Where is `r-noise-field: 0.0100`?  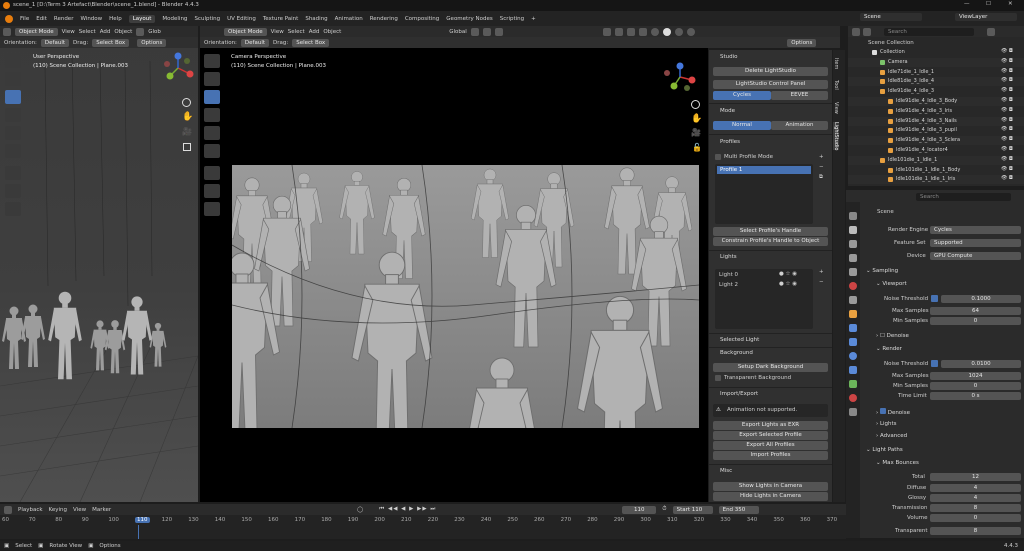
r-noise-field: 0.0100 is located at coordinates (981, 364).